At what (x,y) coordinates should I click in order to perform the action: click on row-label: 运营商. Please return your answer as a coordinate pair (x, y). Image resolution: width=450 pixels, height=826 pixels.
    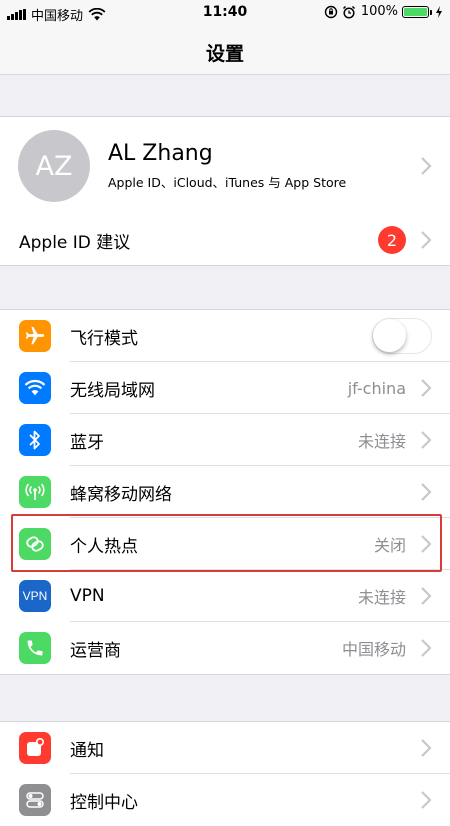
    Looking at the image, I should click on (95, 650).